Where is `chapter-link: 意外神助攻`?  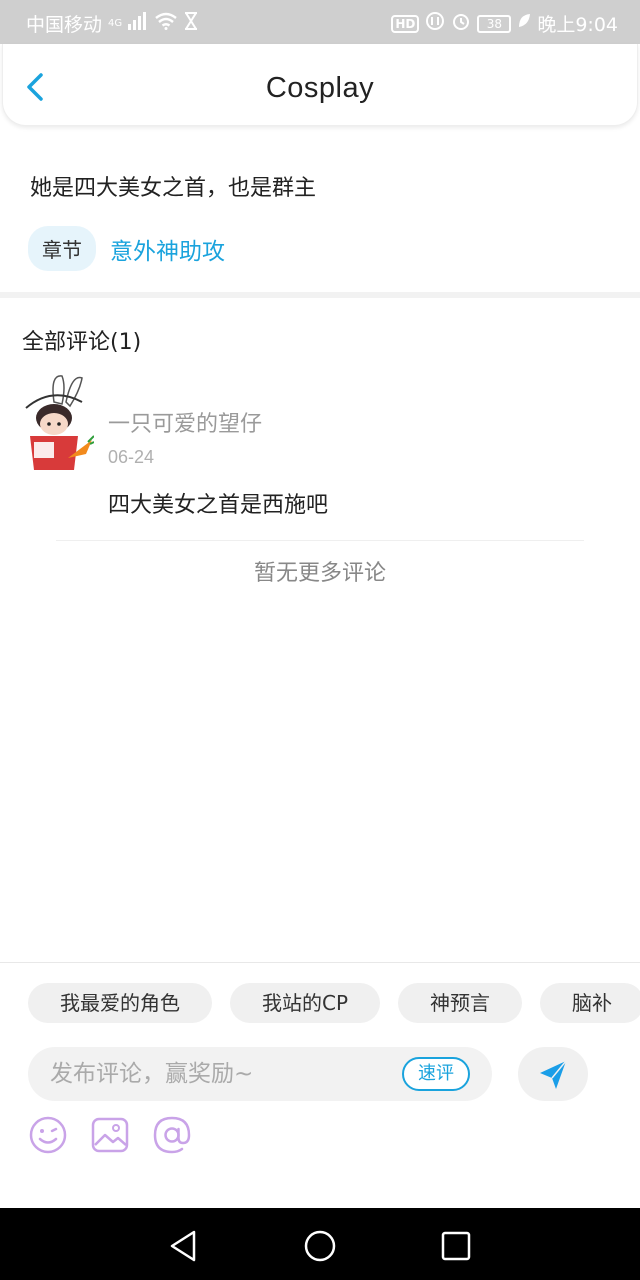
chapter-link: 意外神助攻 is located at coordinates (167, 249).